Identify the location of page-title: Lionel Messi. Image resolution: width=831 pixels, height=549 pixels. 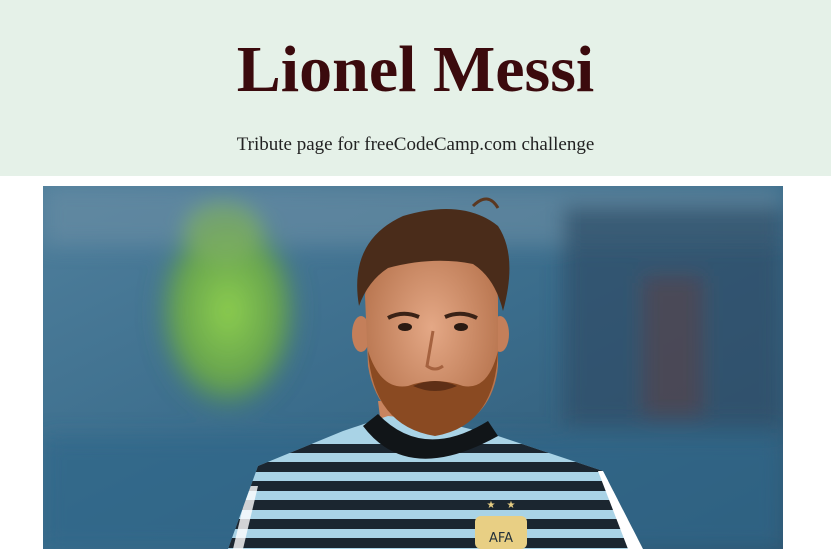
(415, 69).